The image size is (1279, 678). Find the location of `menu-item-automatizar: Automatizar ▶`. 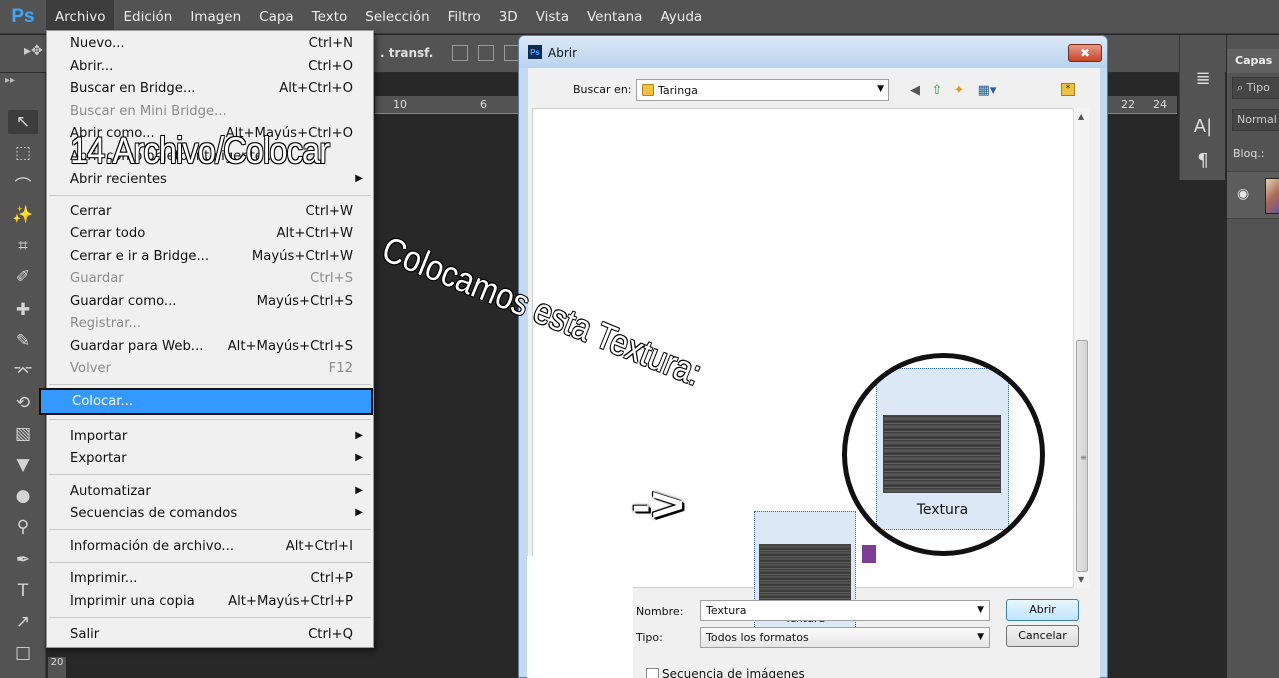

menu-item-automatizar: Automatizar ▶ is located at coordinates (210, 492).